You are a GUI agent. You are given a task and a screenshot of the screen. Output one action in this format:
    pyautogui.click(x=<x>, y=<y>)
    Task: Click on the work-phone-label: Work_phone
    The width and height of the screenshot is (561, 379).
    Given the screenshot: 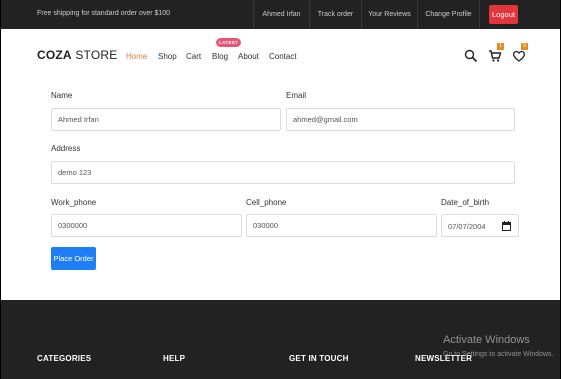 What is the action you would take?
    pyautogui.click(x=74, y=202)
    